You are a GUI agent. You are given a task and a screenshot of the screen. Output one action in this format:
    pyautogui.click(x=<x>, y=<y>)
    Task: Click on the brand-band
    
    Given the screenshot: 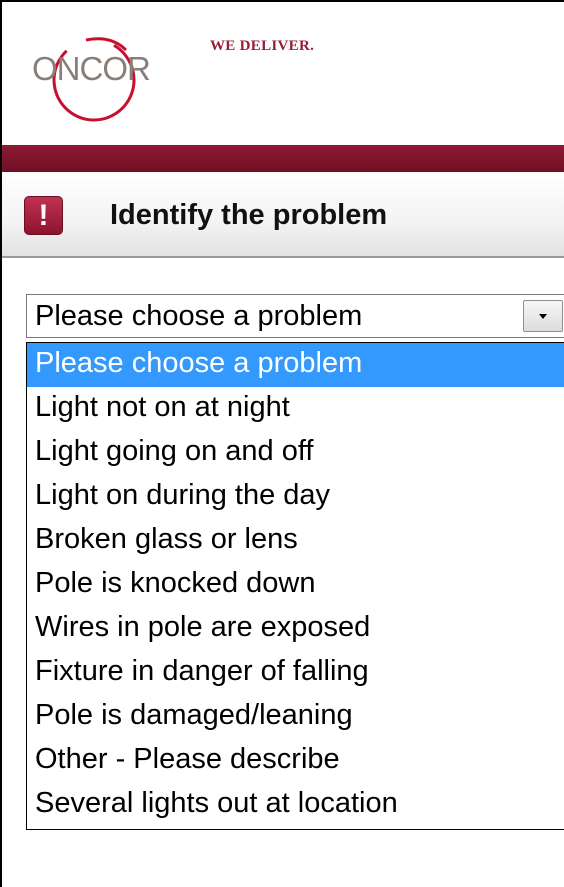 What is the action you would take?
    pyautogui.click(x=283, y=158)
    